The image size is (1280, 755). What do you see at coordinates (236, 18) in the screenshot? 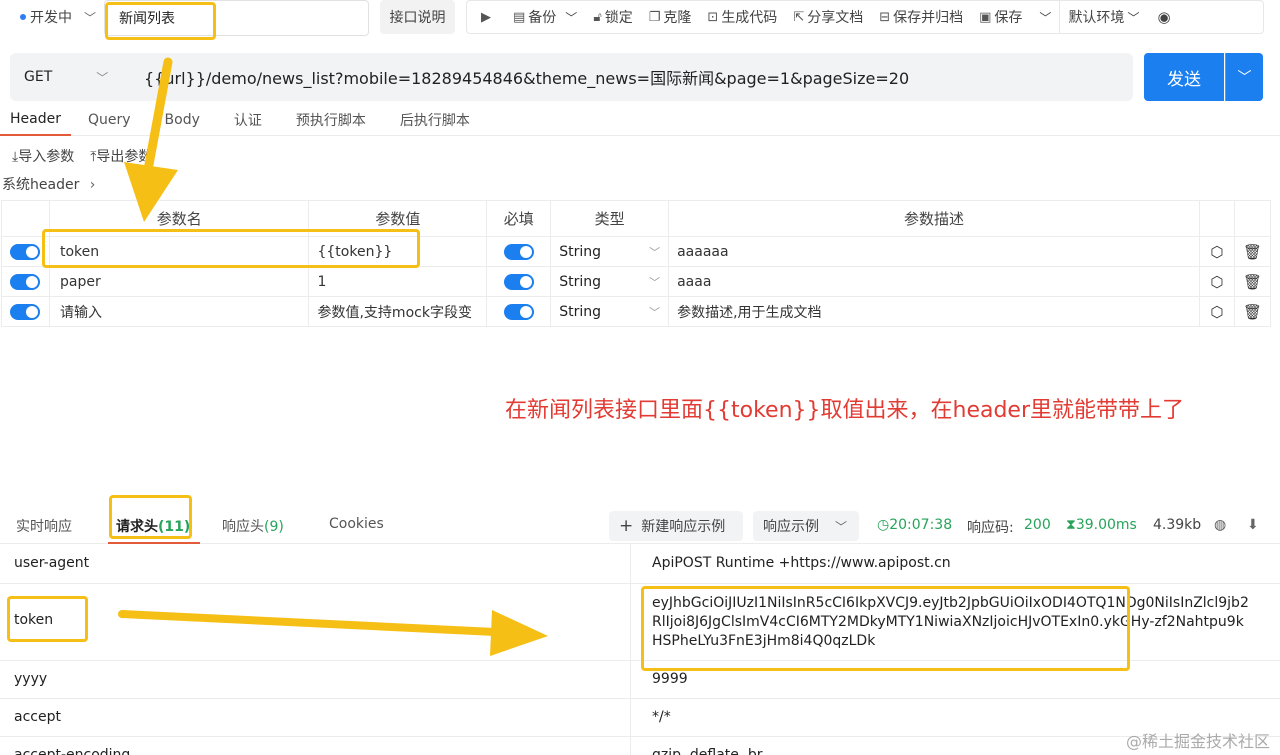
I see `api-title-input: 新闻列表` at bounding box center [236, 18].